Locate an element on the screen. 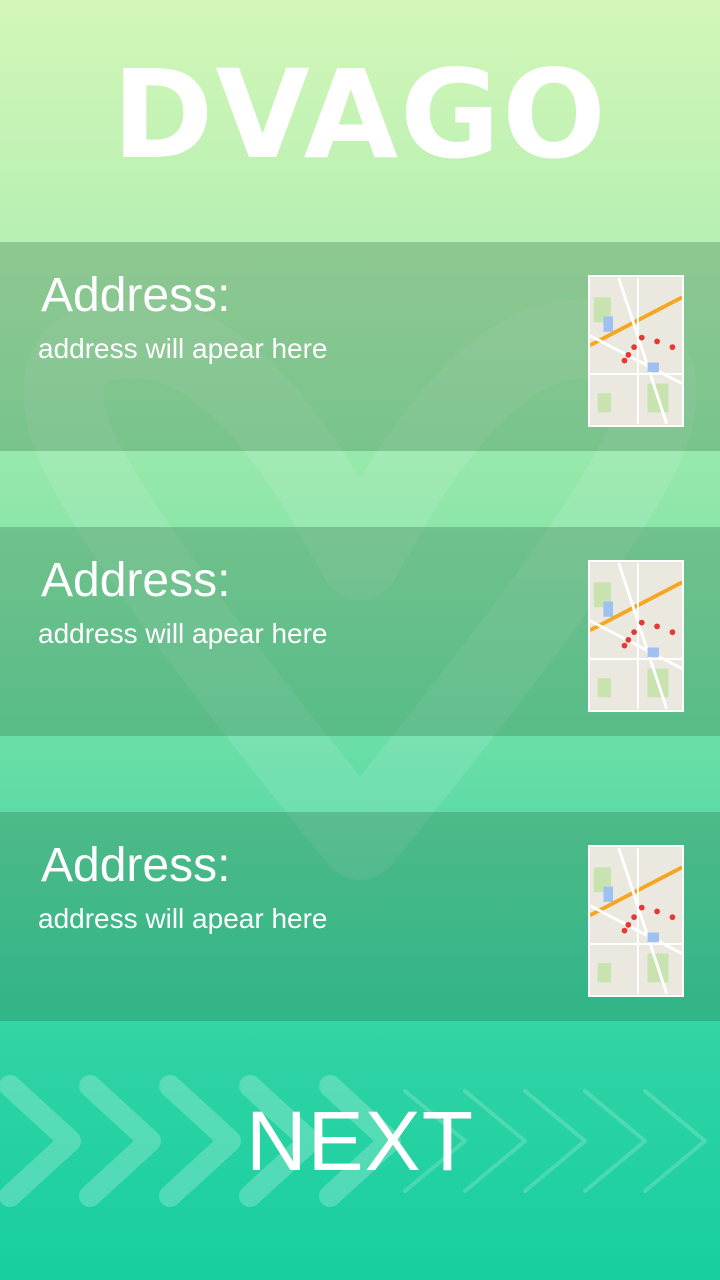  brand-logo: DVAGO is located at coordinates (360, 115).